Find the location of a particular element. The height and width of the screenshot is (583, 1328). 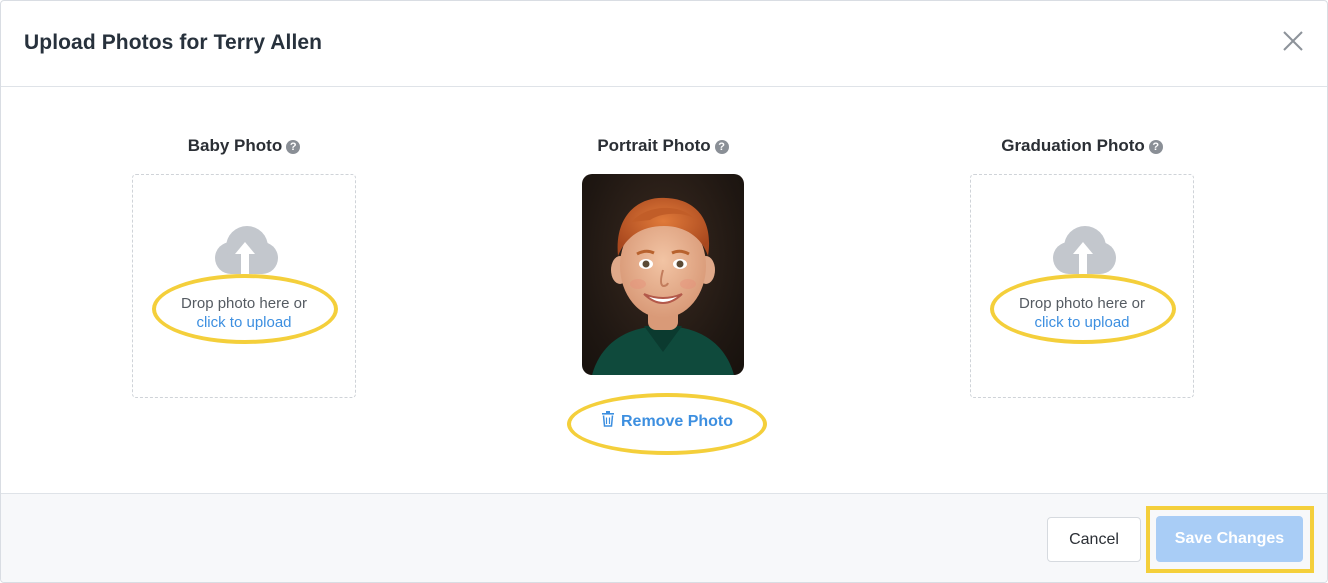

graduation-photo-label: Graduation Photo is located at coordinates (1073, 145).